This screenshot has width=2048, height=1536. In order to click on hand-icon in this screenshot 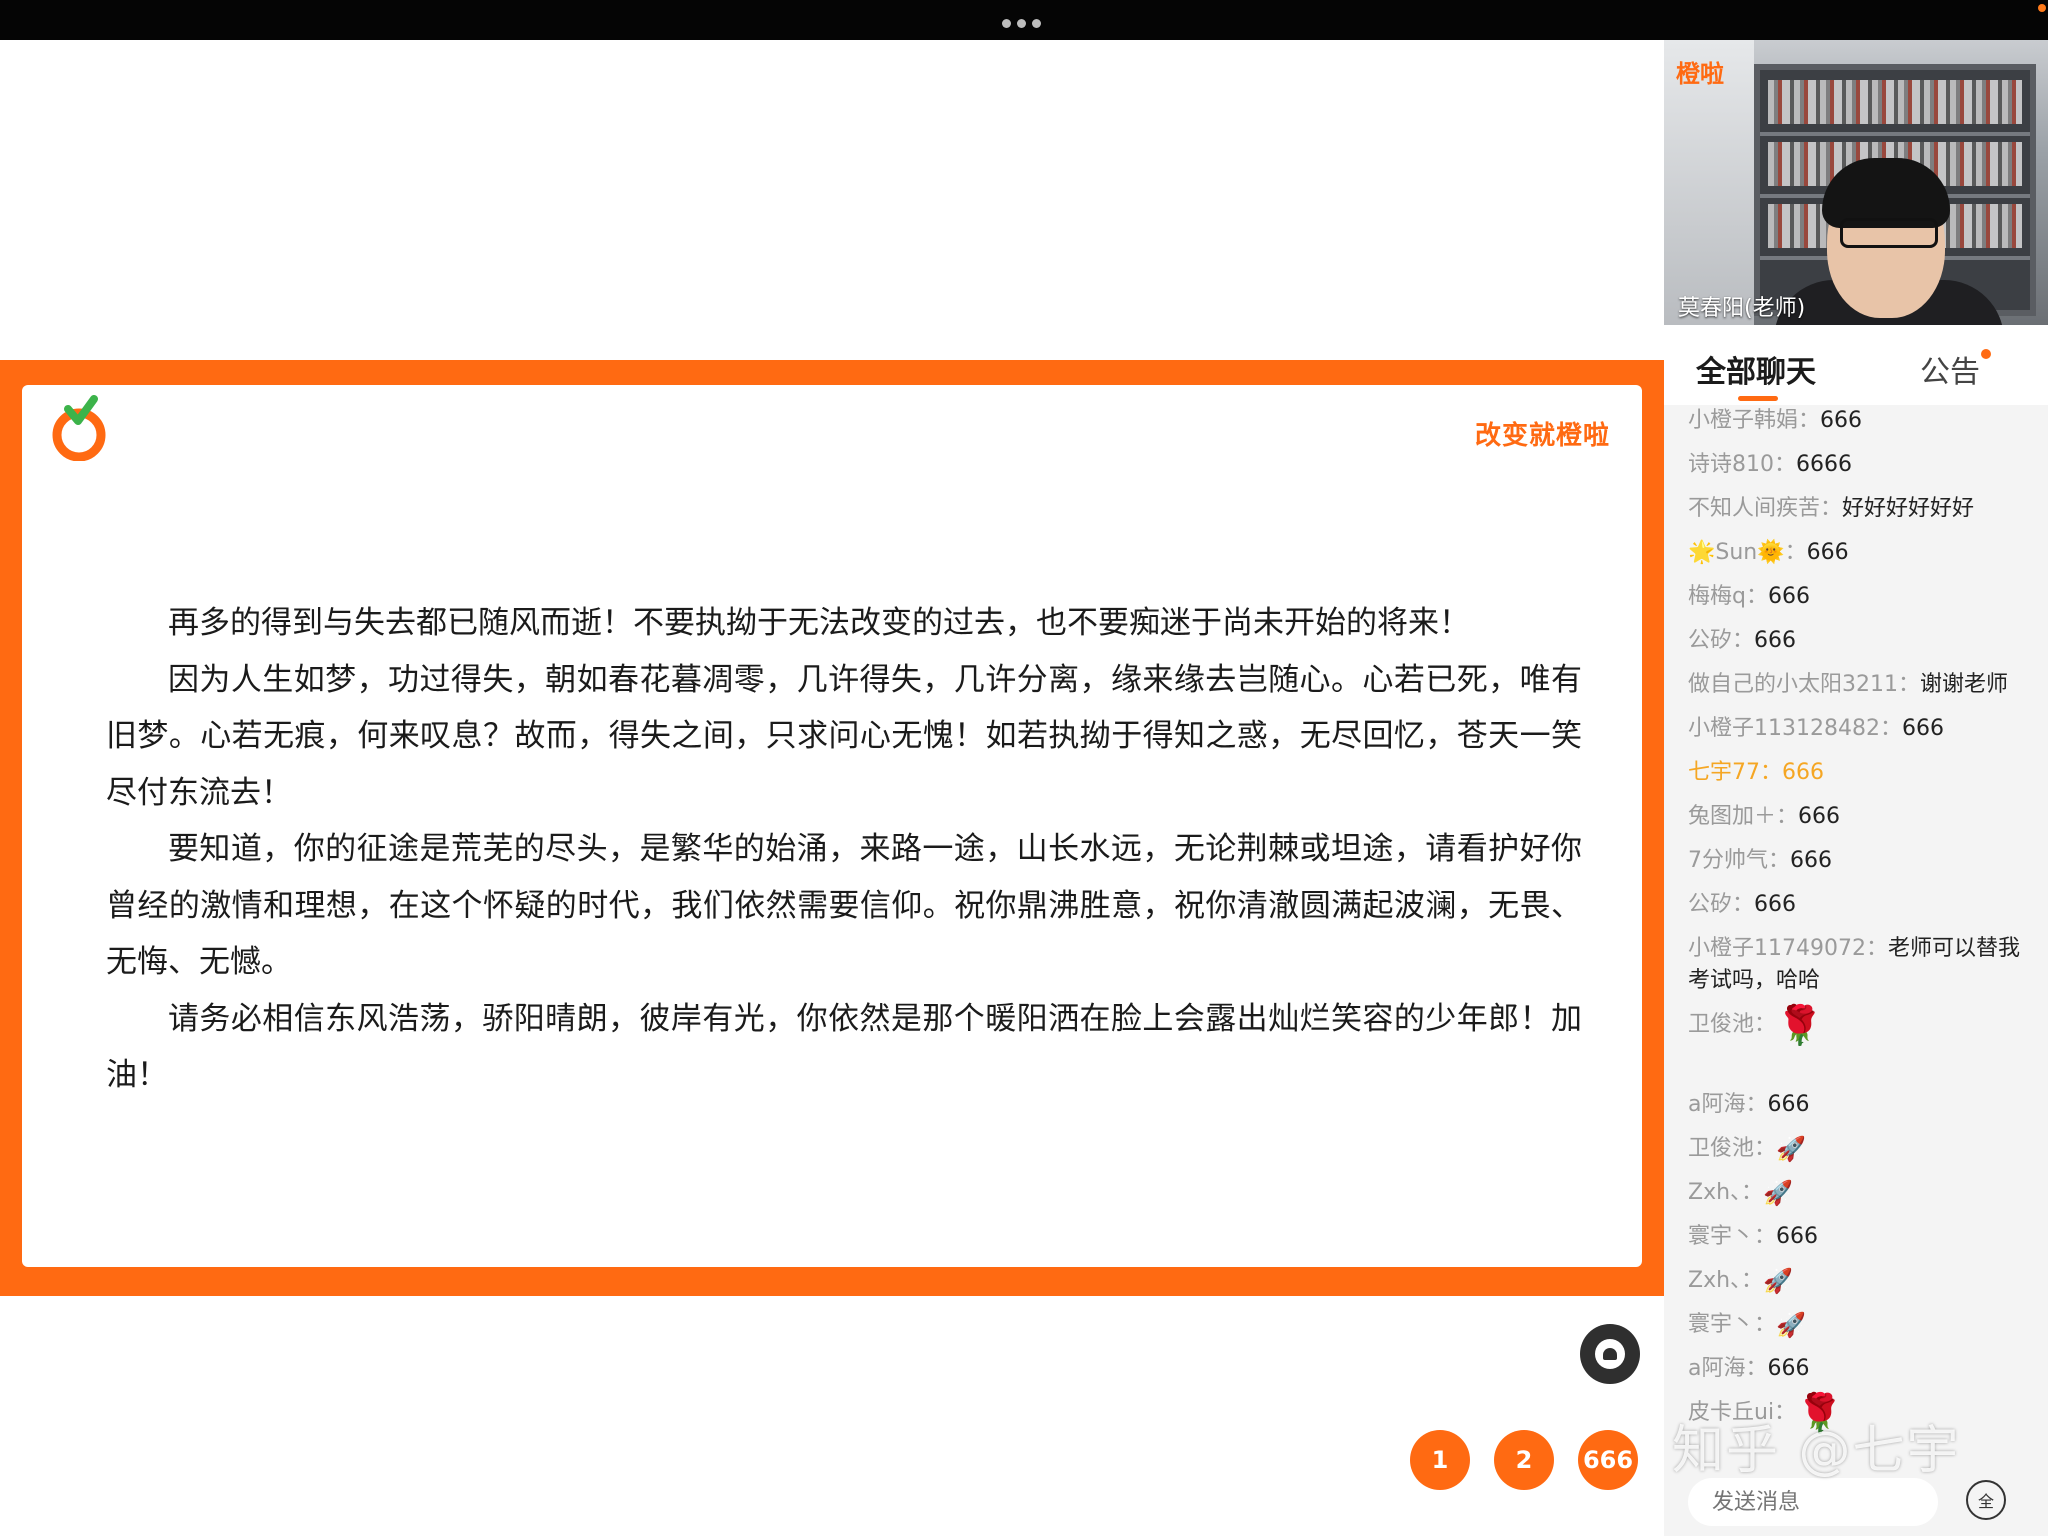, I will do `click(1610, 1354)`.